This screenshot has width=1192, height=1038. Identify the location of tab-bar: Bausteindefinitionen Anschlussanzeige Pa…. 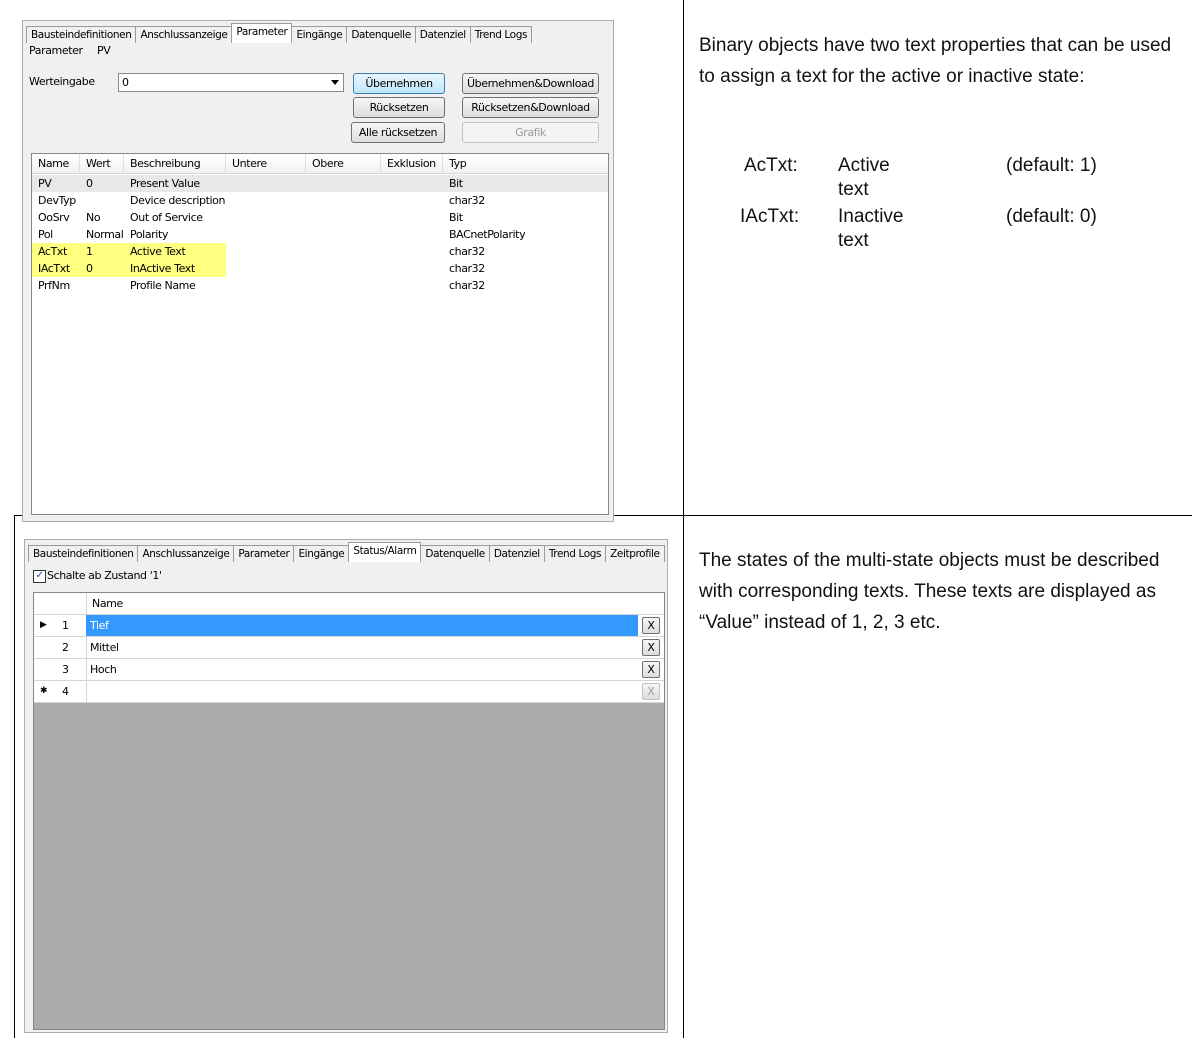
(279, 33).